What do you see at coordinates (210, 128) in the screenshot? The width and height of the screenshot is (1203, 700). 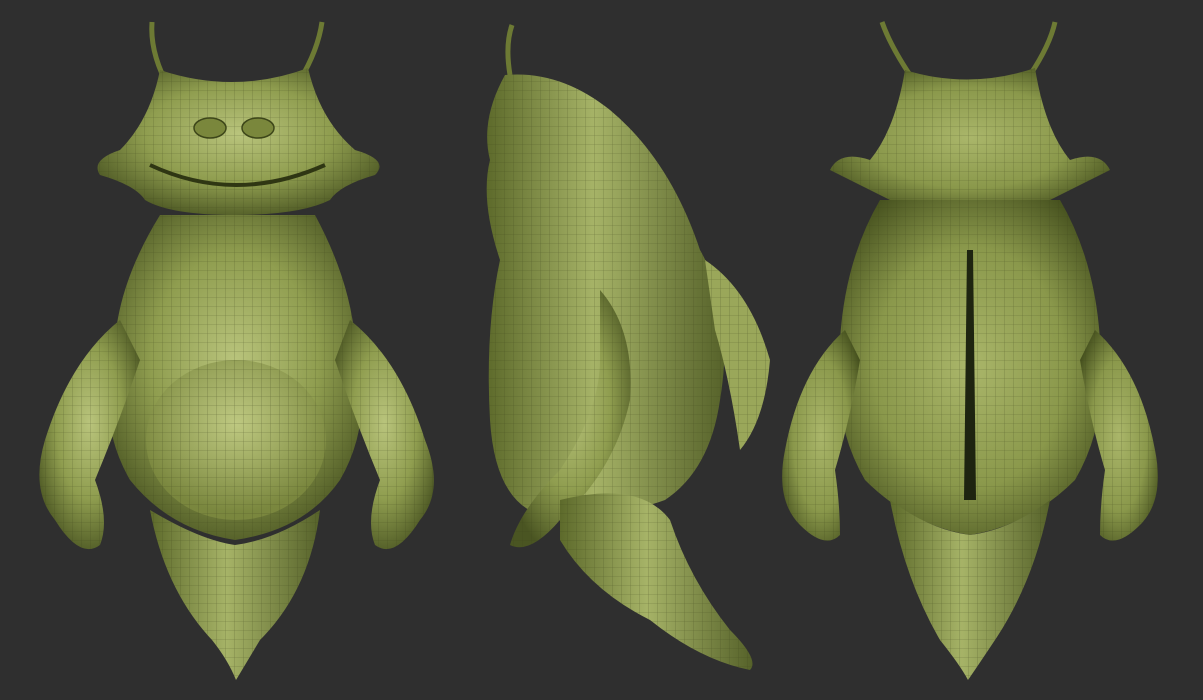 I see `left-eye` at bounding box center [210, 128].